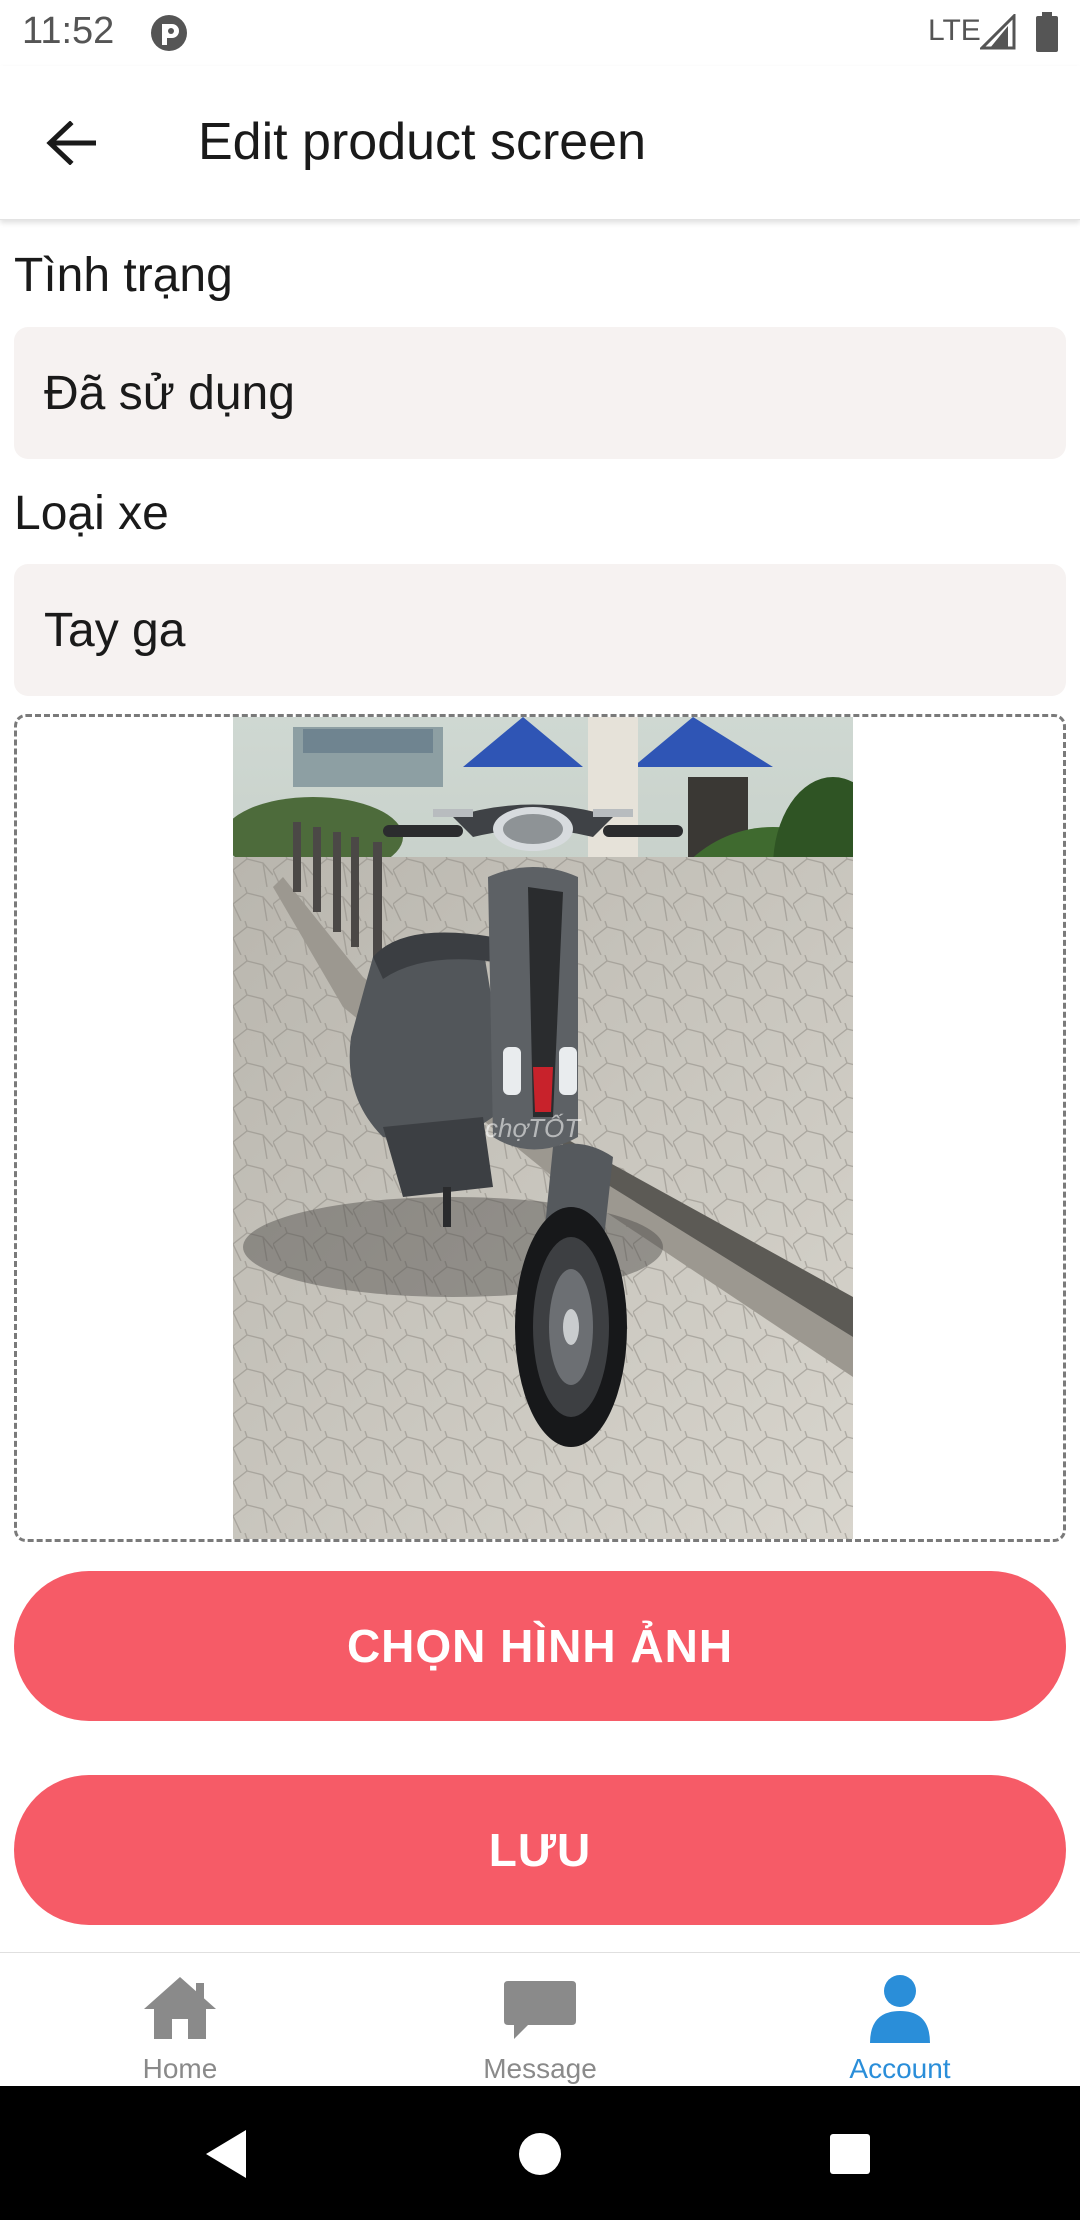  What do you see at coordinates (850, 2154) in the screenshot?
I see `recents-square-icon` at bounding box center [850, 2154].